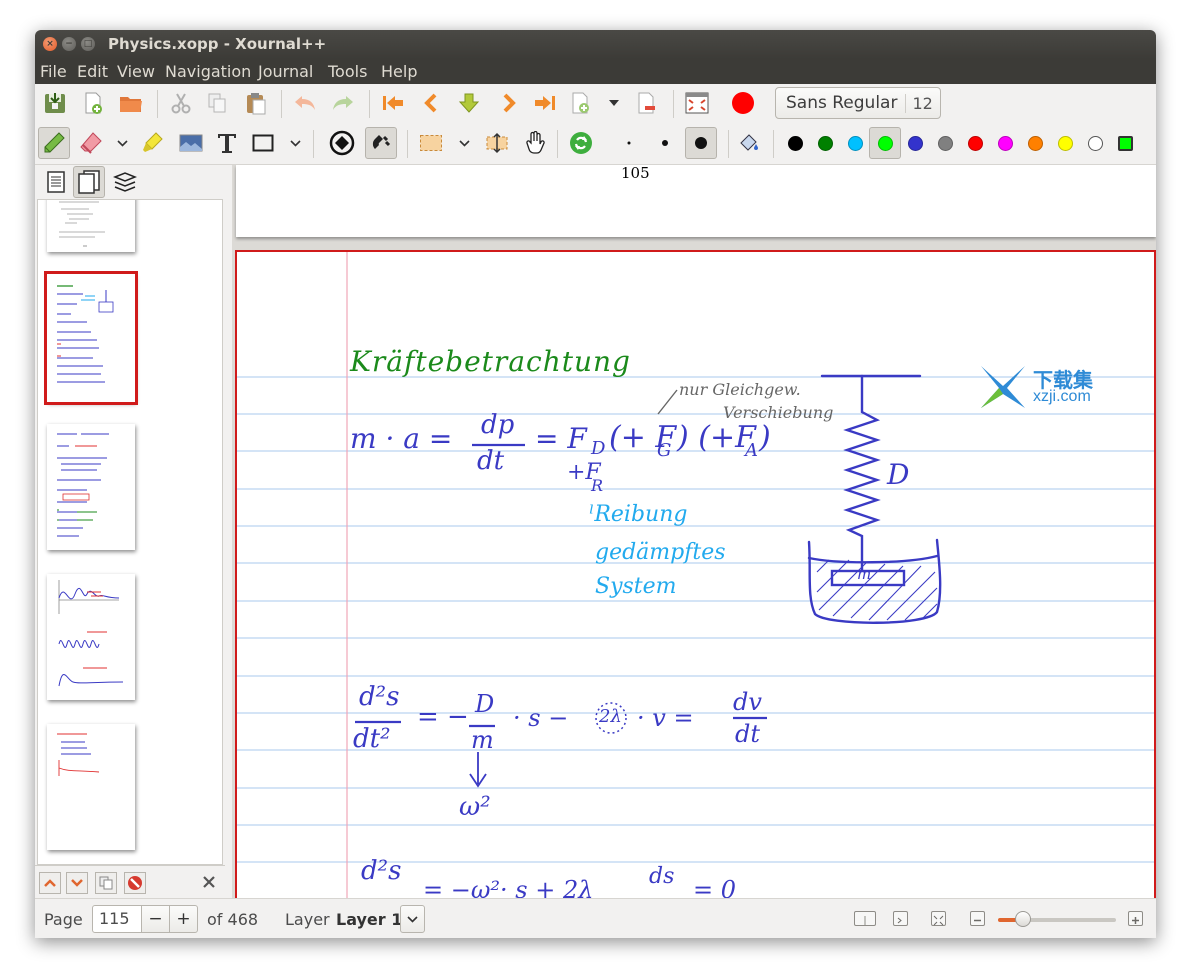  Describe the element at coordinates (91, 143) in the screenshot. I see `eraser-tool` at that location.